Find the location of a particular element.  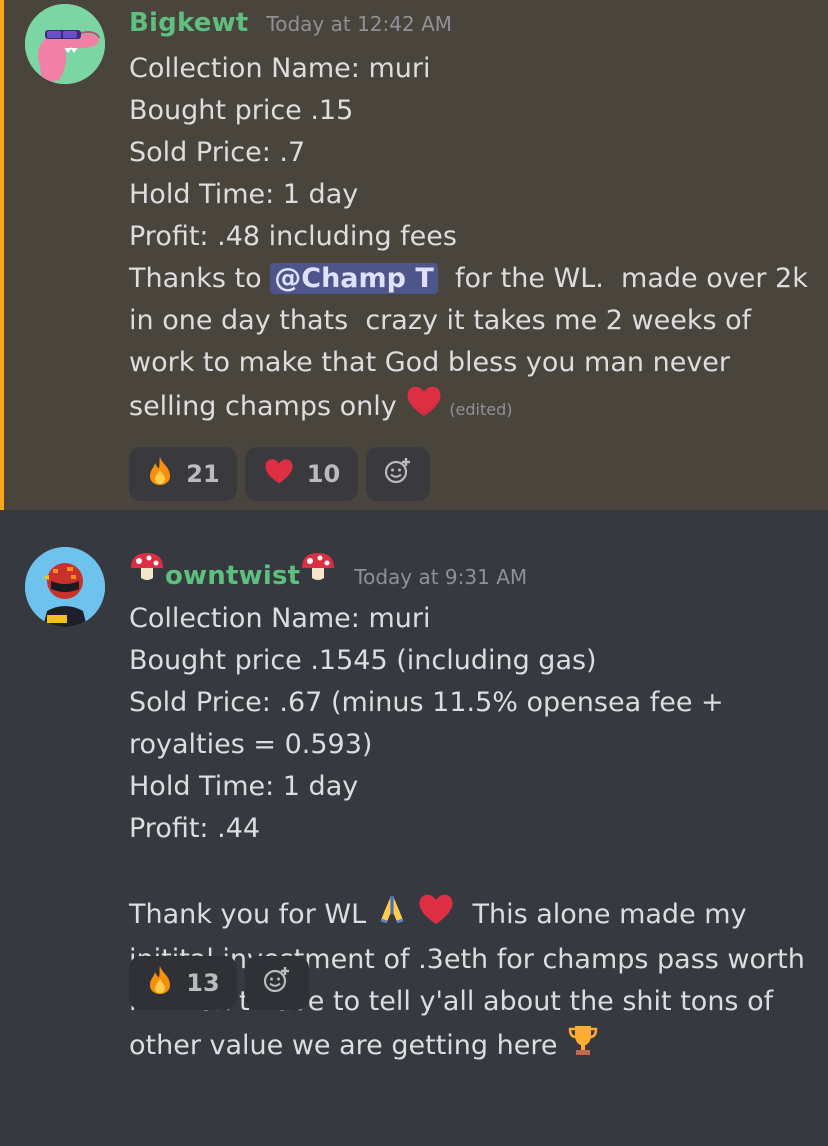

edited-label: (edited) is located at coordinates (481, 409).